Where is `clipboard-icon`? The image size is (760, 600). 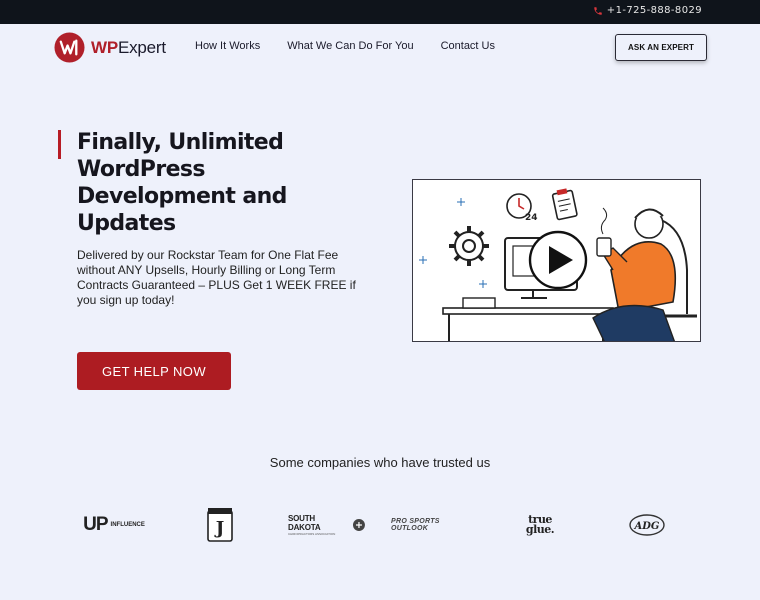
clipboard-icon is located at coordinates (564, 204).